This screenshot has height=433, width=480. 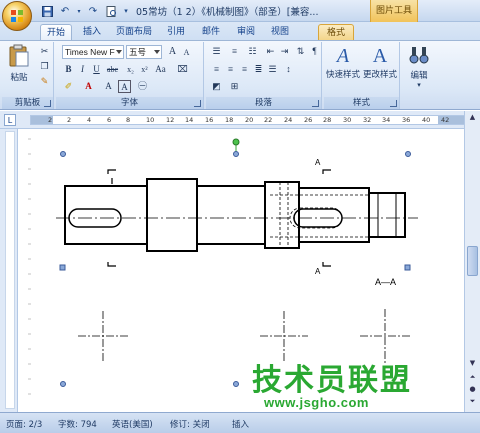 I want to click on vertical-scrollbar: ▲ ▼ ⏶ ● ⏷, so click(x=472, y=261).